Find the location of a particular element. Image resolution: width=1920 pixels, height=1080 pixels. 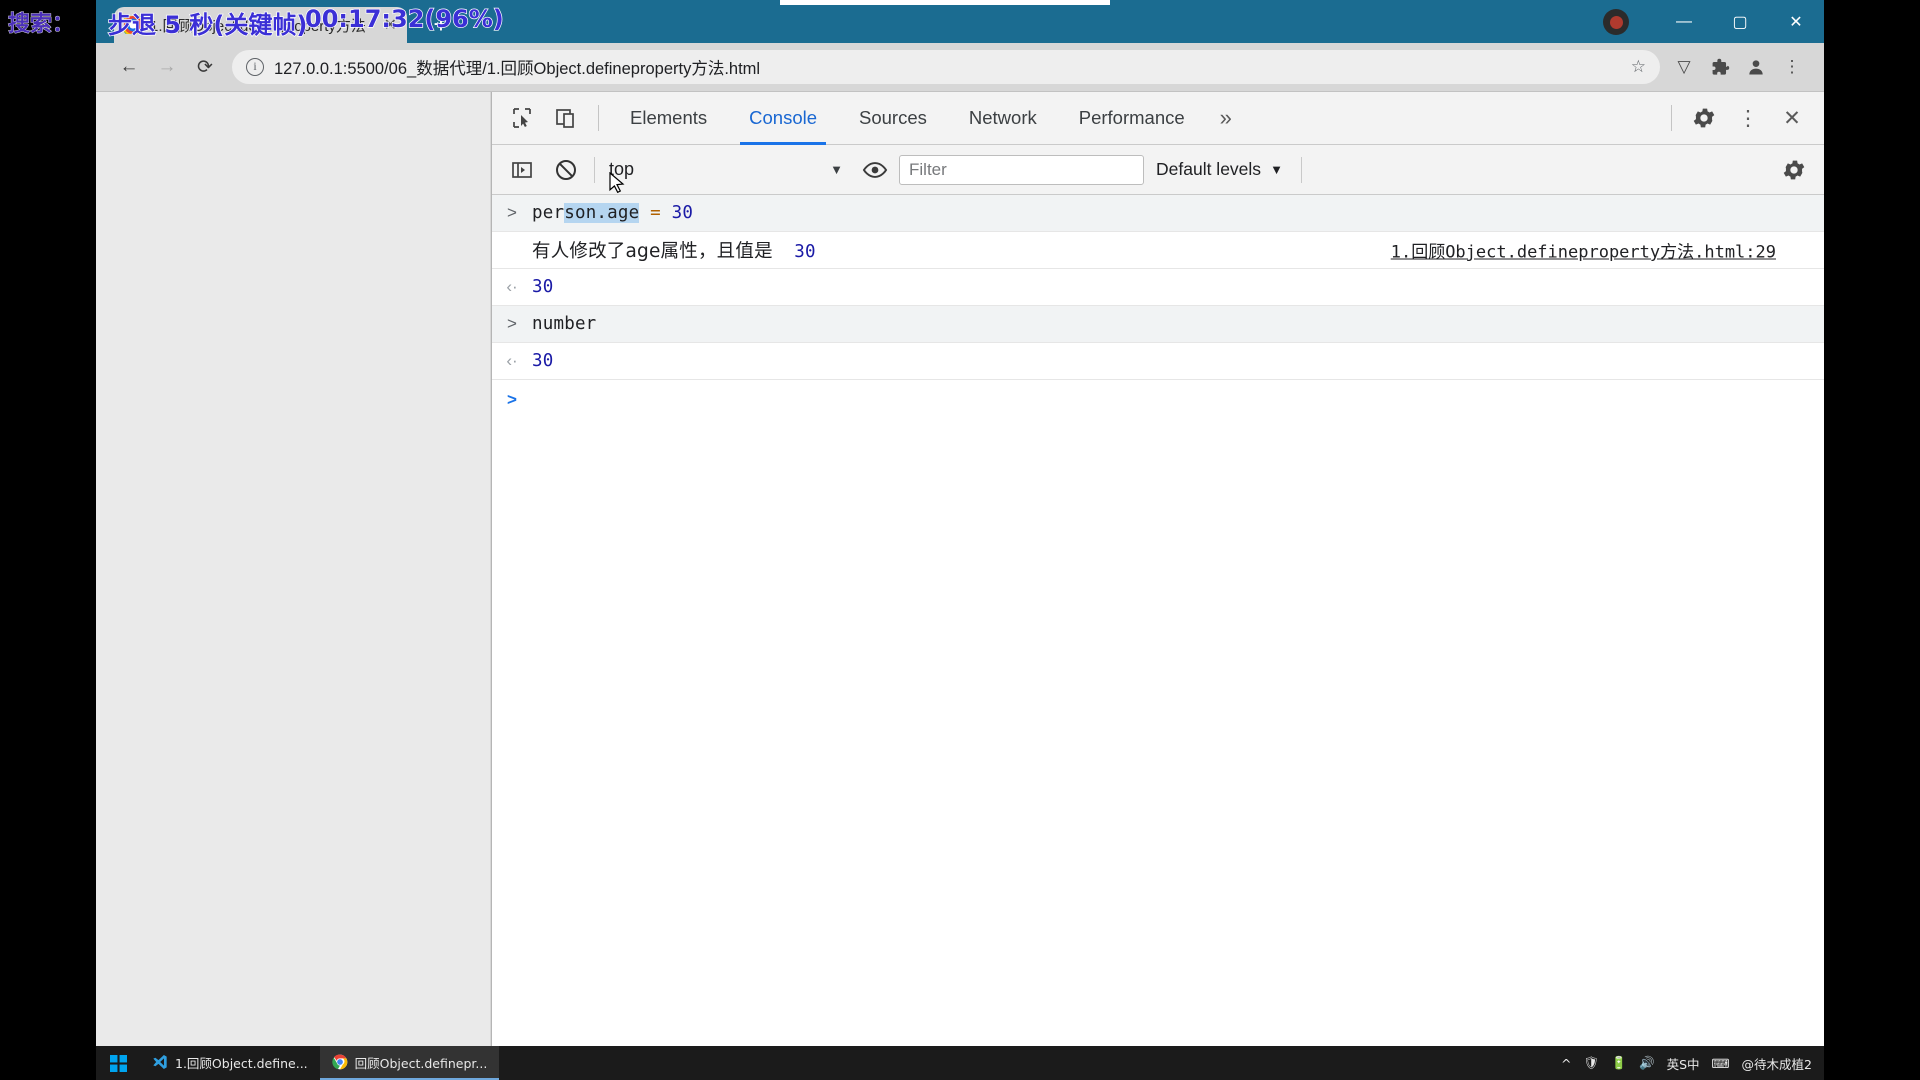

device-toolbar-icon is located at coordinates (566, 118).